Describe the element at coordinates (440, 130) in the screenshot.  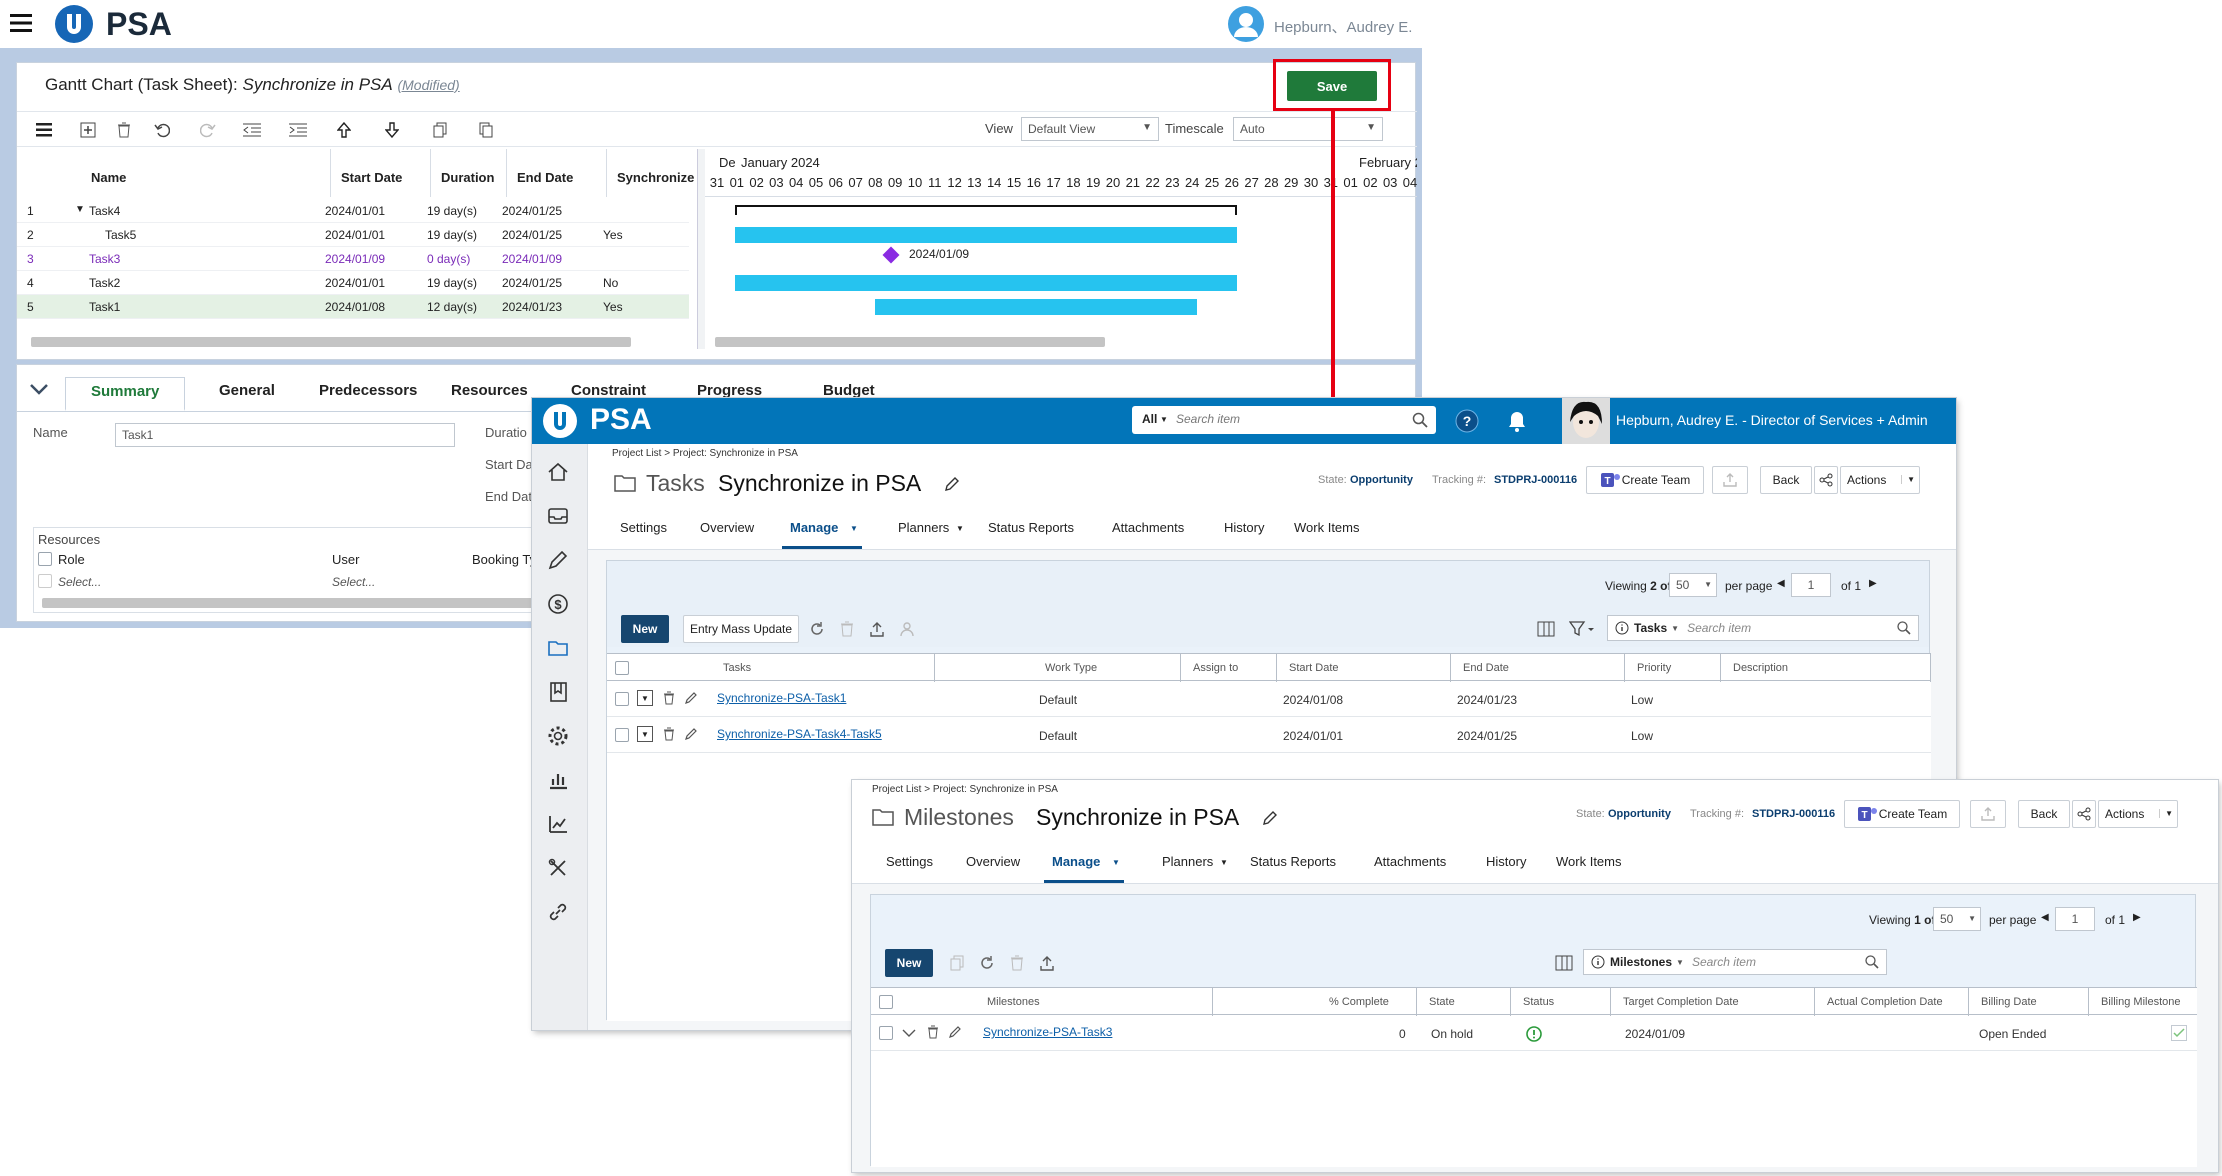
I see `copy-icon` at that location.